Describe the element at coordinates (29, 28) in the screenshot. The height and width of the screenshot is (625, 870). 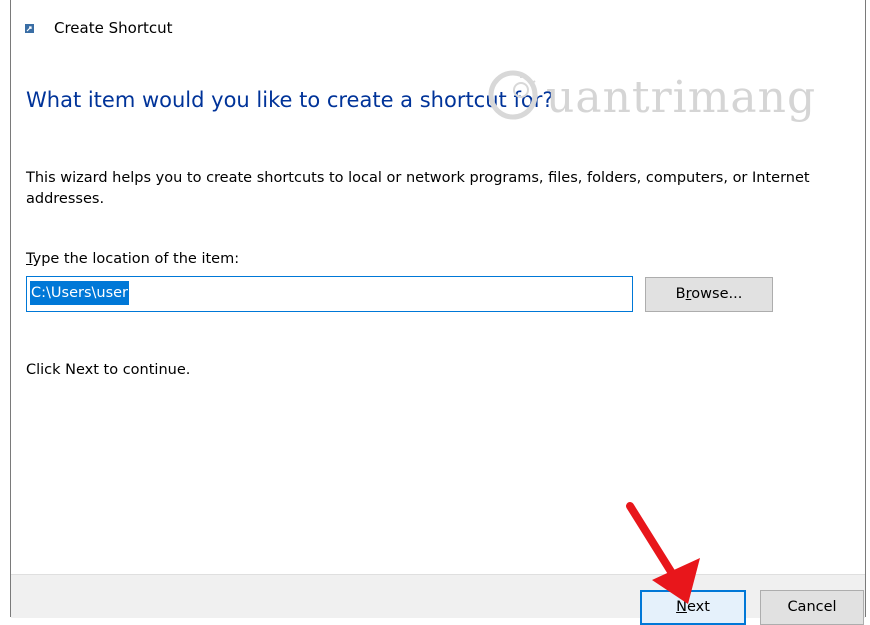
I see `shortcut-icon` at that location.